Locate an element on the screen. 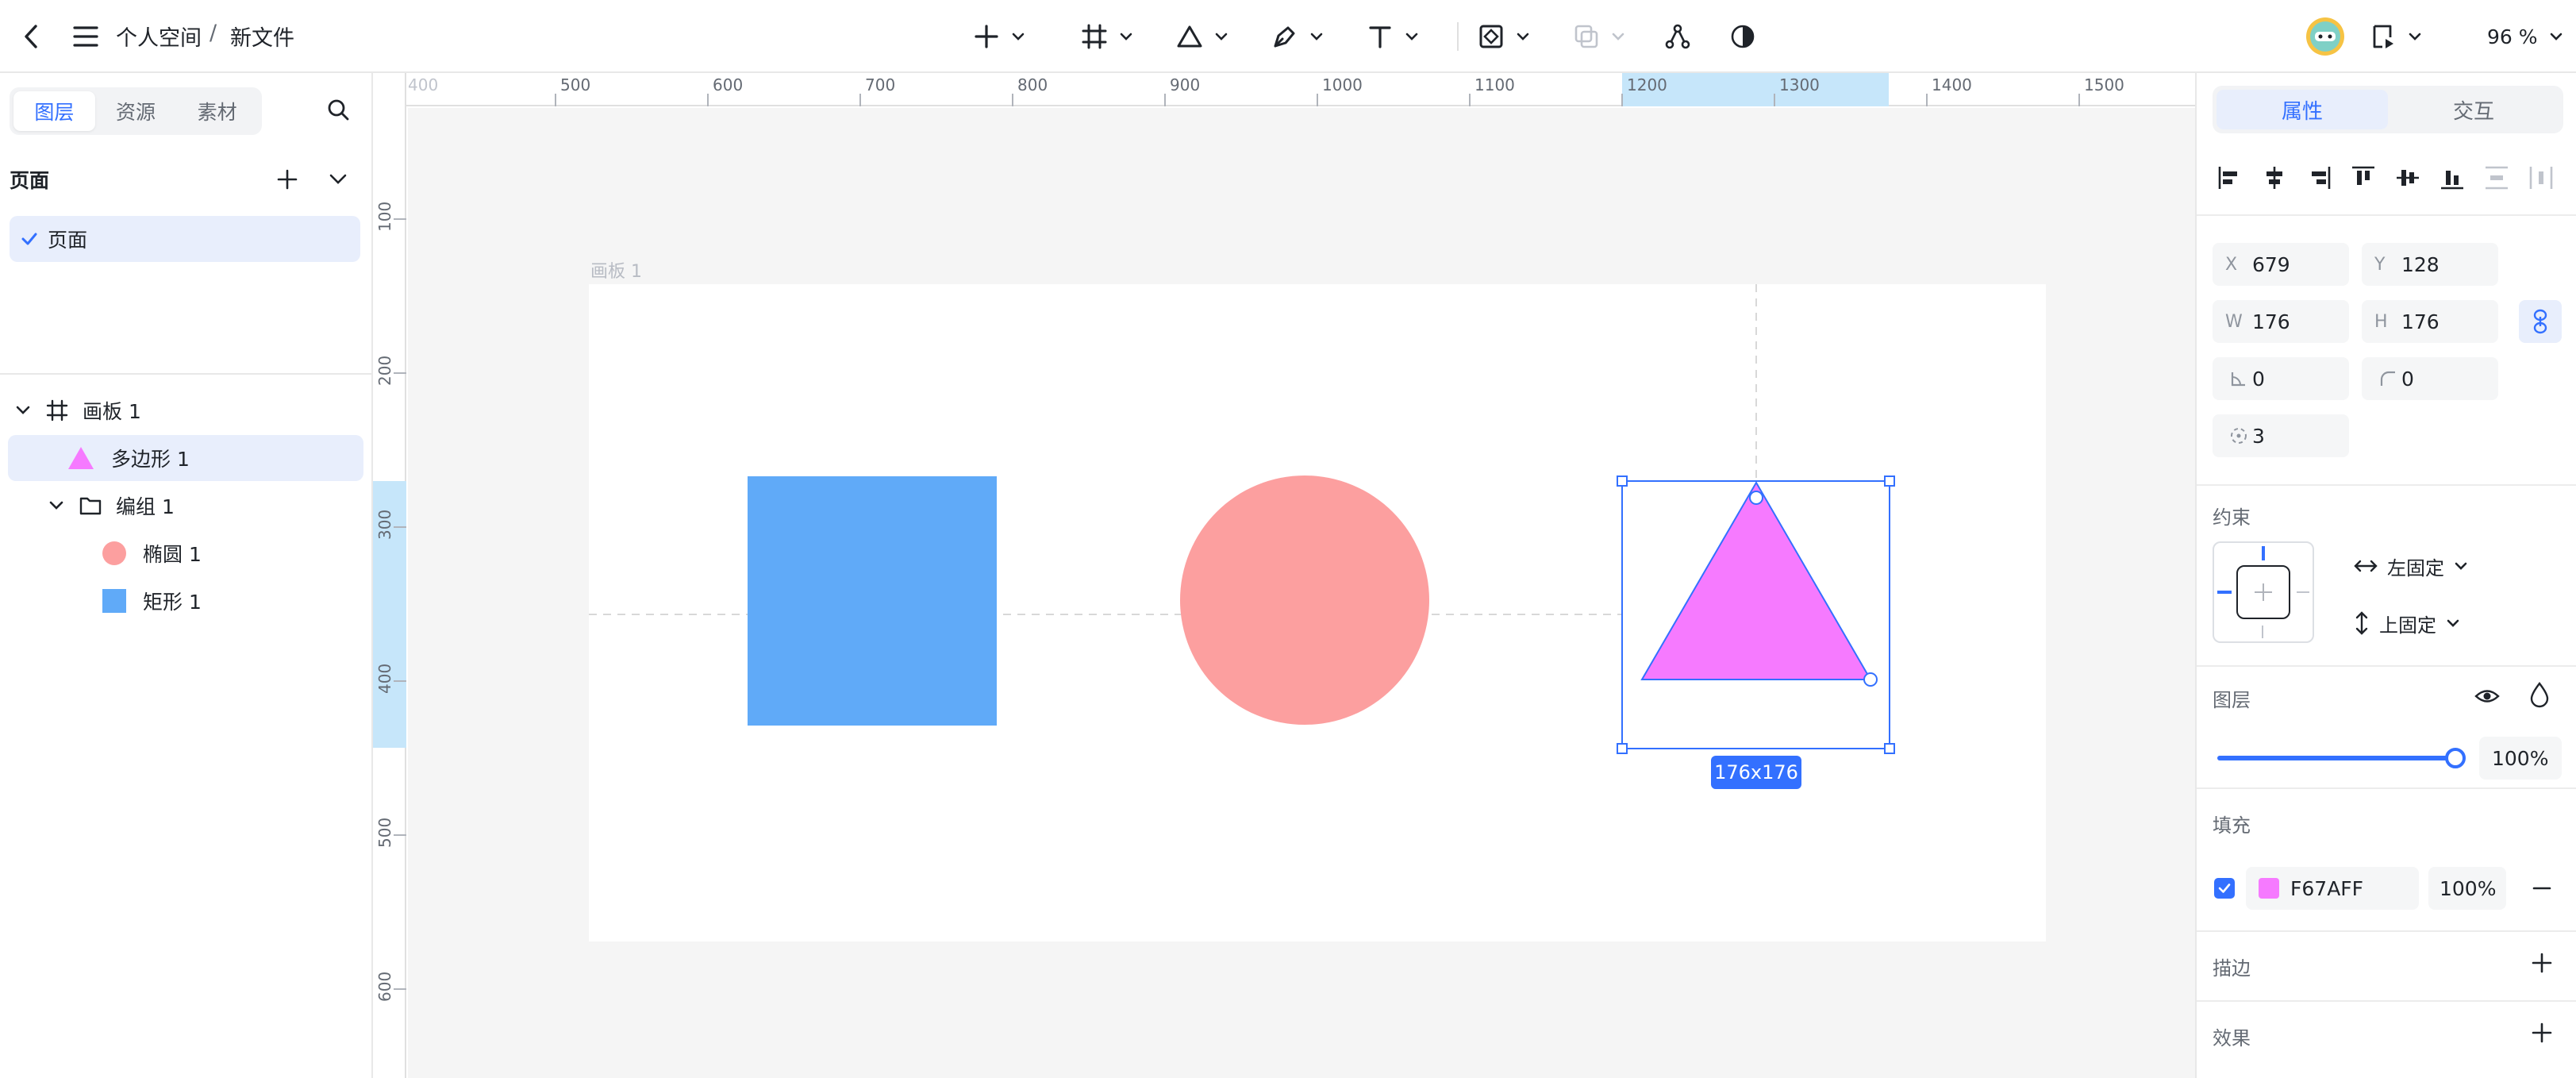  fill-checkbox is located at coordinates (2224, 888).